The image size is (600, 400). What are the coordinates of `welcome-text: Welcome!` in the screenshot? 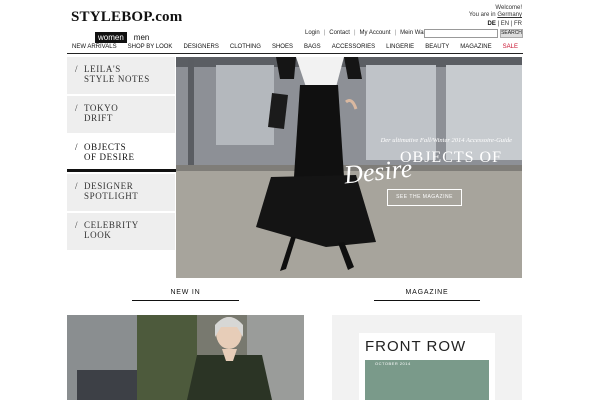 It's located at (508, 8).